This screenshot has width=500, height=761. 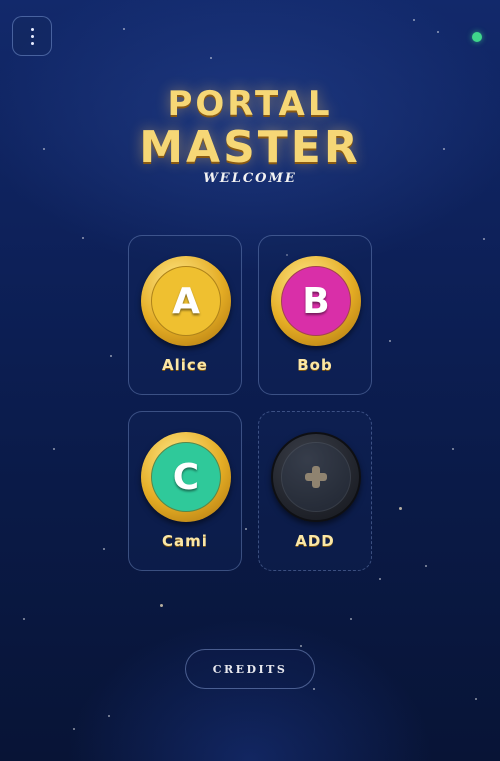 I want to click on profile-card-cami: C Cami, so click(x=185, y=491).